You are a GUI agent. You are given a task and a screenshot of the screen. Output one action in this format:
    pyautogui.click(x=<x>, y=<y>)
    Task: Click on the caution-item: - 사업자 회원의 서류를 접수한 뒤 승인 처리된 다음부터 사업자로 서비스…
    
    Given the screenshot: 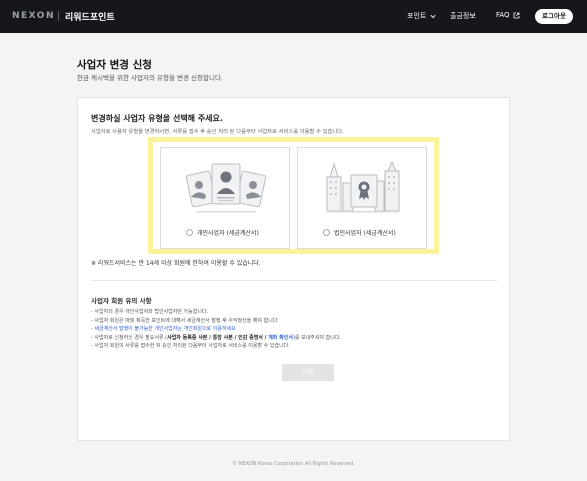 What is the action you would take?
    pyautogui.click(x=190, y=346)
    